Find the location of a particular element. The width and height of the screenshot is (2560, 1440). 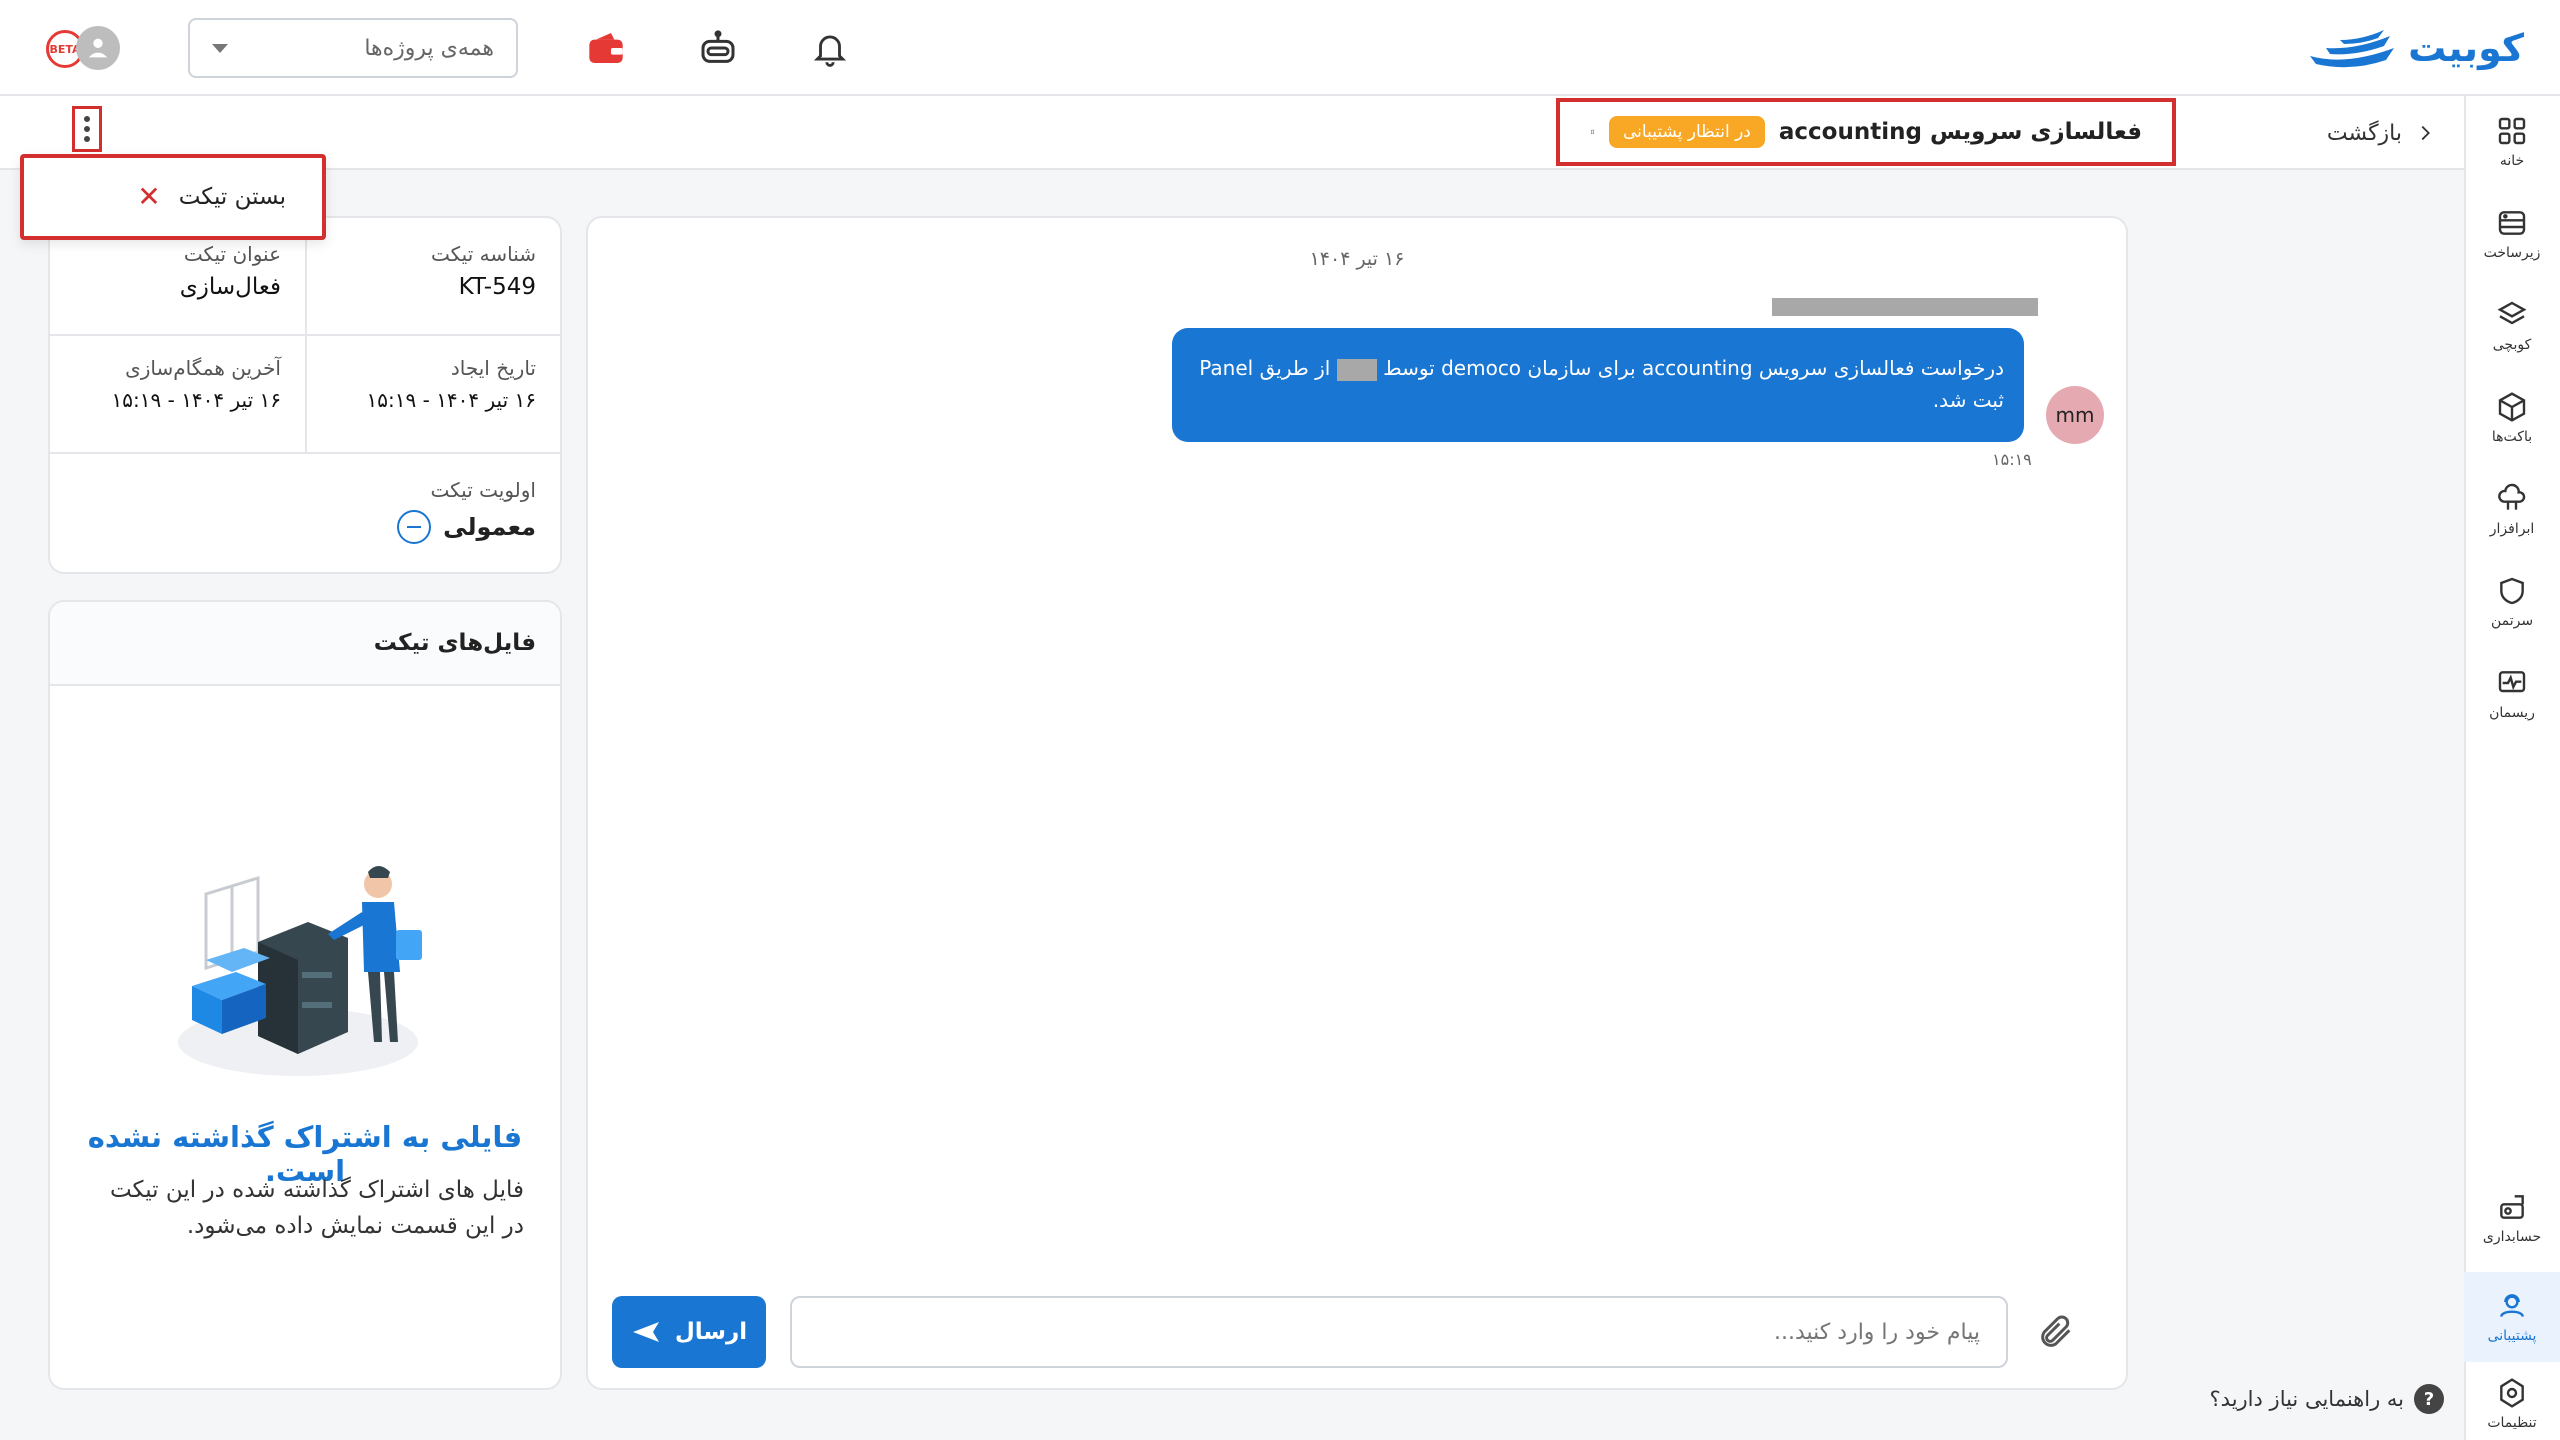

priority-cell: اولویت تیکت معمولی is located at coordinates (305, 511).